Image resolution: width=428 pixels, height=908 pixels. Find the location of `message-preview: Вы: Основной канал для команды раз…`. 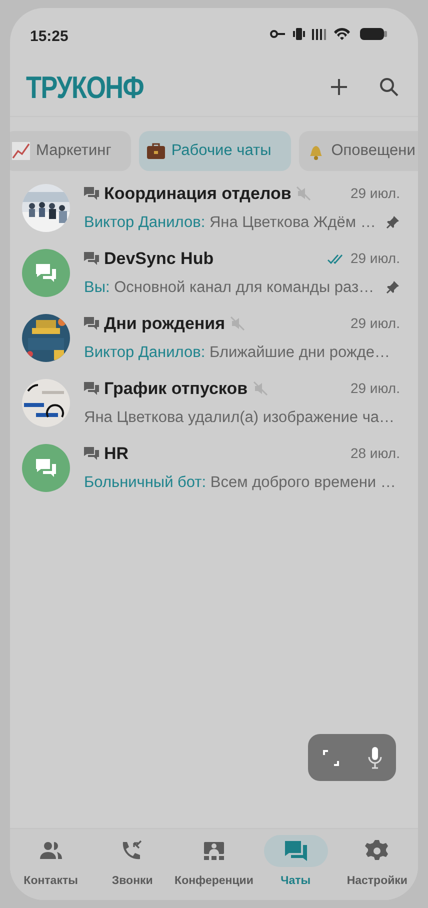

message-preview: Вы: Основной канал для команды раз… is located at coordinates (229, 288).